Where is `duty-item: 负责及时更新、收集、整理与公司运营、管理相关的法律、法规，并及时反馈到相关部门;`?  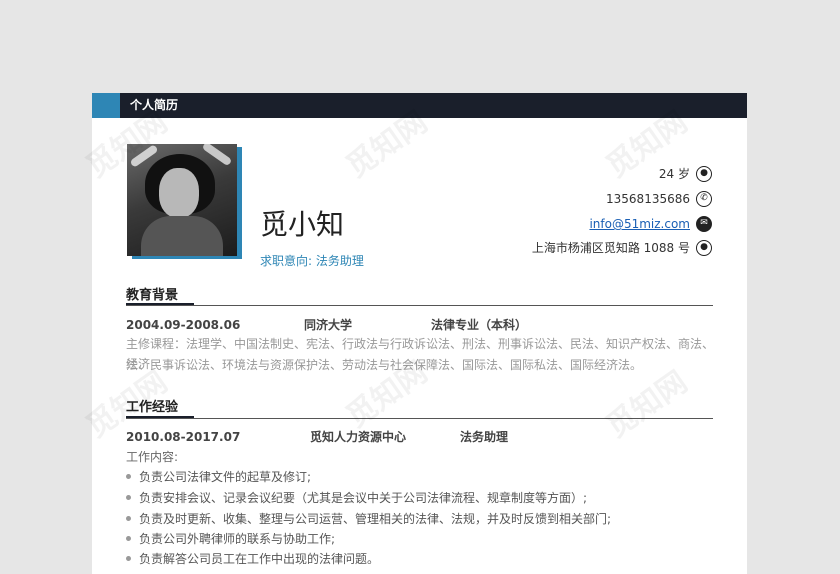
duty-item: 负责及时更新、收集、整理与公司运营、管理相关的法律、法规，并及时反馈到相关部门; is located at coordinates (368, 519).